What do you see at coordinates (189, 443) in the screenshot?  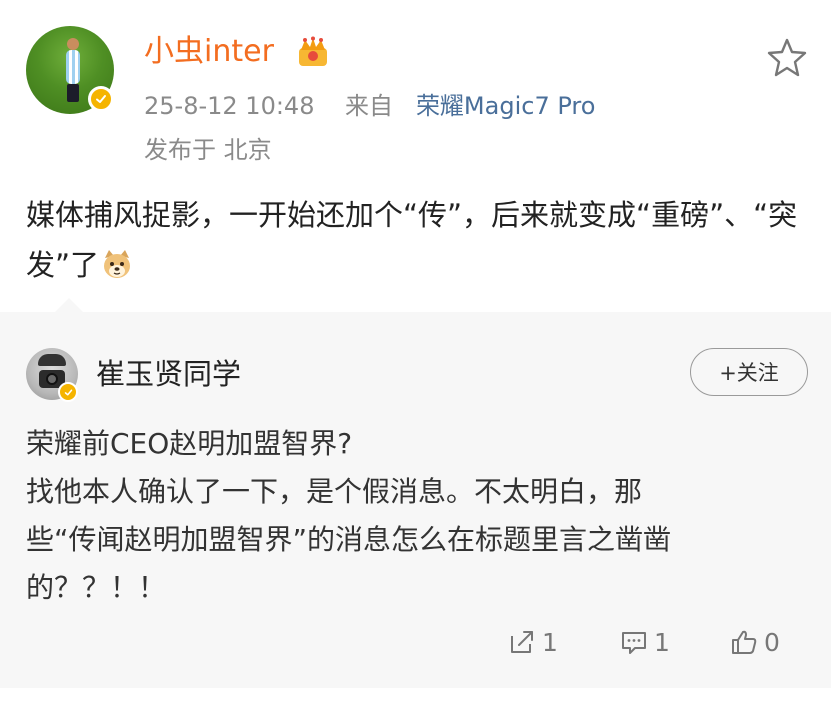 I see `repost-line: 荣耀前CEO赵明加盟智界?` at bounding box center [189, 443].